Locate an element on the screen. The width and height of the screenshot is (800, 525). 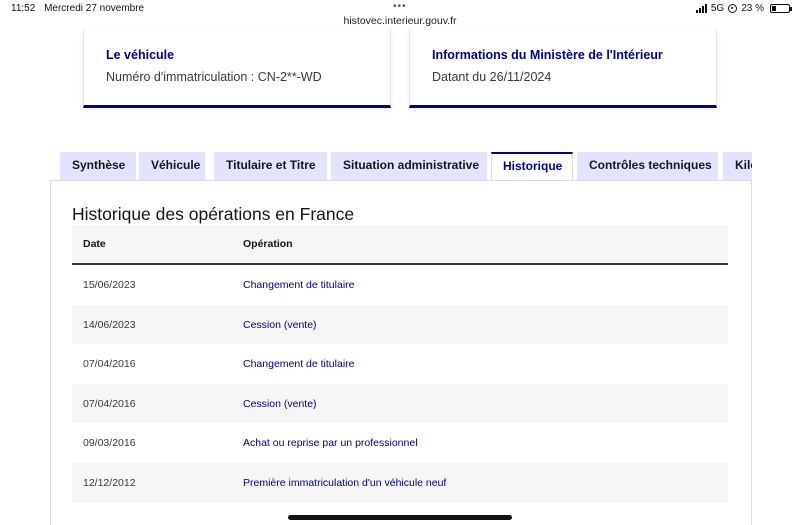
orientation-lock-icon is located at coordinates (733, 8).